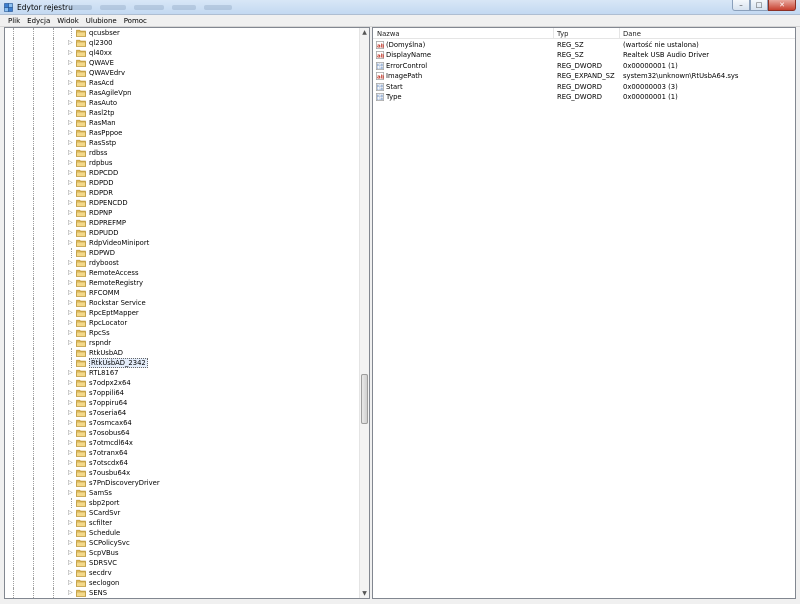 Image resolution: width=800 pixels, height=604 pixels. What do you see at coordinates (584, 97) in the screenshot?
I see `value-row: 010 110 Type REG_DWORD 0x00000001 (1)` at bounding box center [584, 97].